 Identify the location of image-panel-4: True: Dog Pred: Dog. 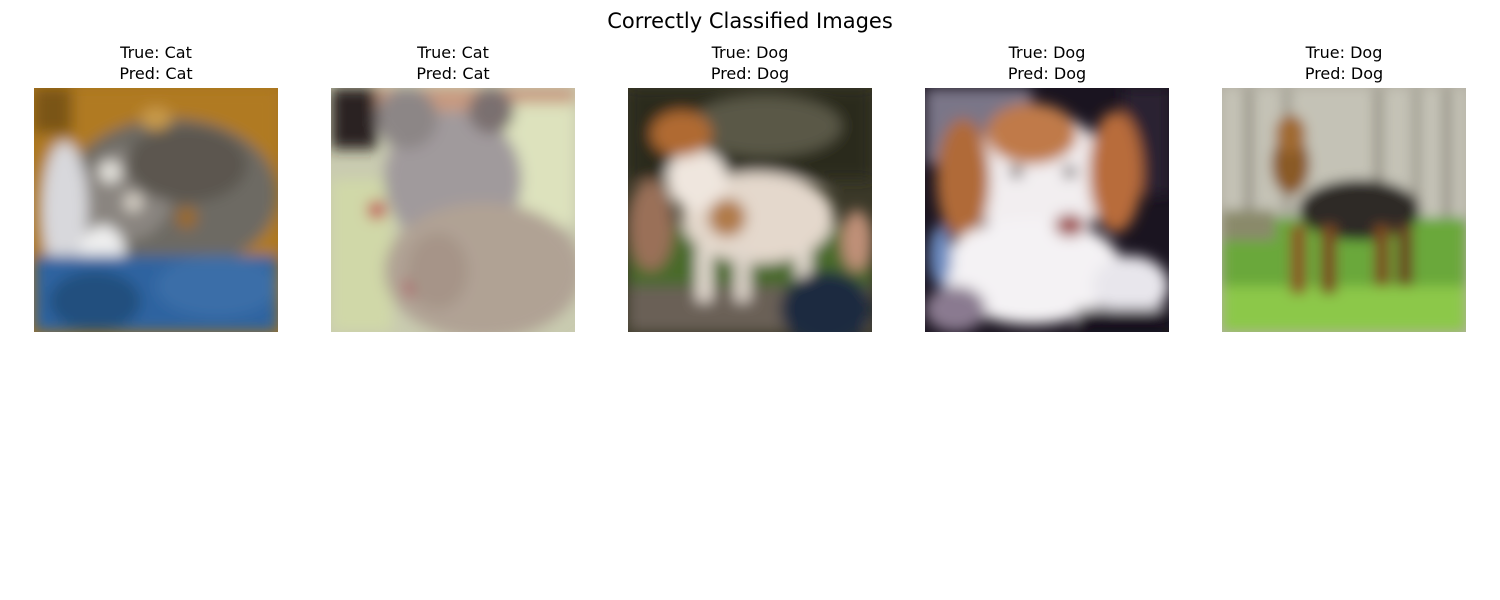
(1047, 187).